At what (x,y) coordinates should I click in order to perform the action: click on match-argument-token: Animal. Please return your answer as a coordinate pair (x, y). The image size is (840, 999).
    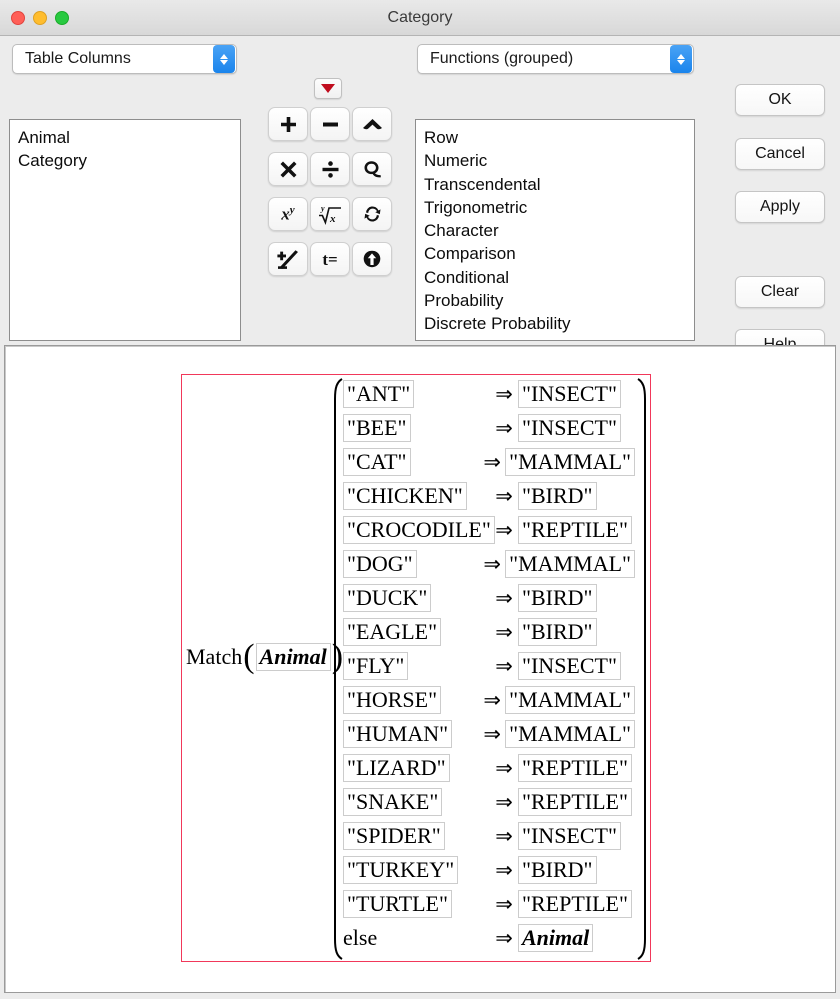
    Looking at the image, I should click on (293, 657).